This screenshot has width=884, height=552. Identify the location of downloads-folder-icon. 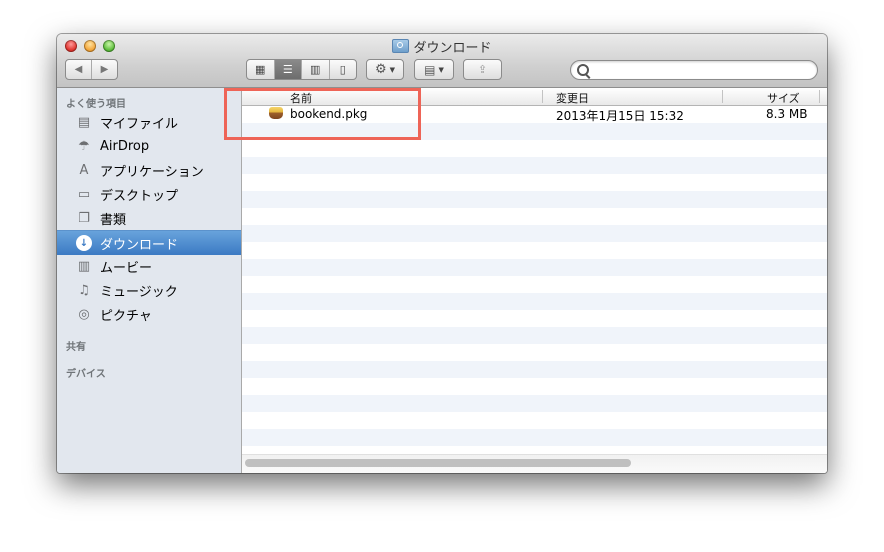
(401, 46).